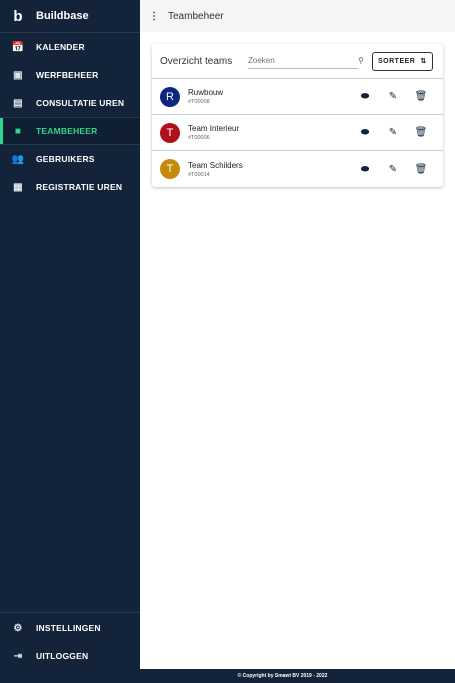 The width and height of the screenshot is (455, 683). Describe the element at coordinates (18, 187) in the screenshot. I see `calendar-person-icon: ▦` at that location.